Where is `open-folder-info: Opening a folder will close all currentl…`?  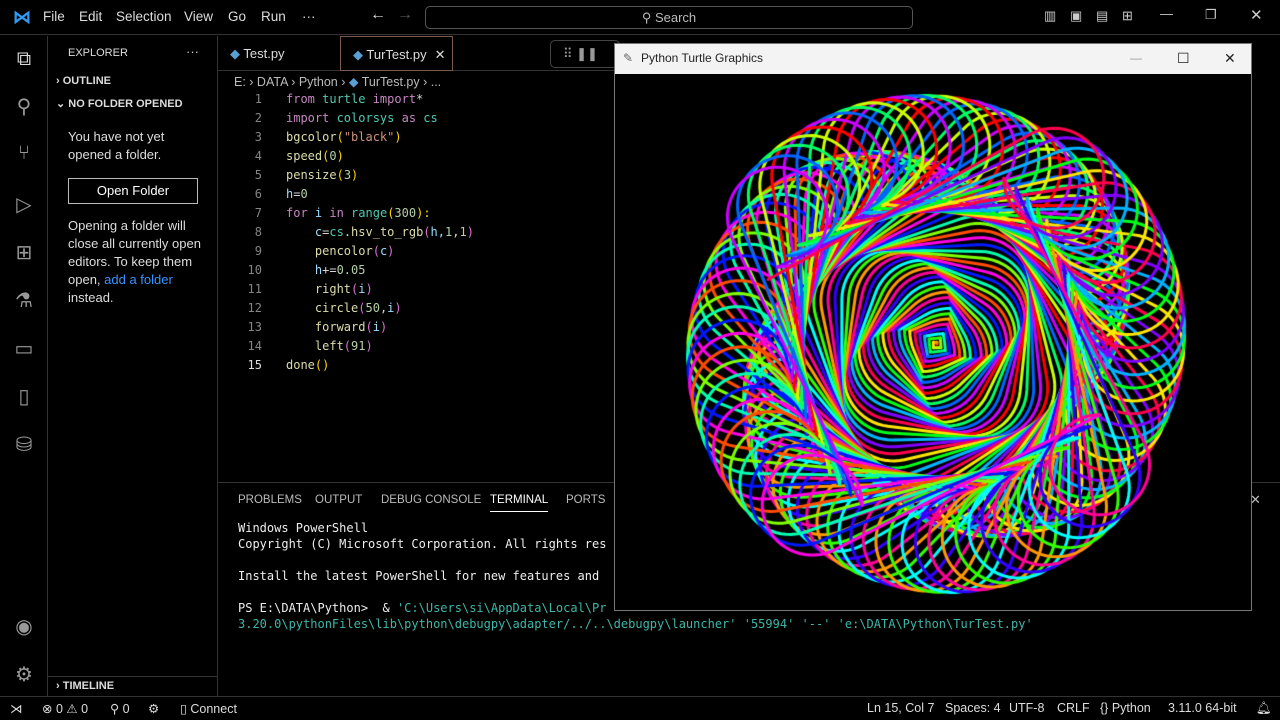 open-folder-info: Opening a folder will close all currentl… is located at coordinates (138, 262).